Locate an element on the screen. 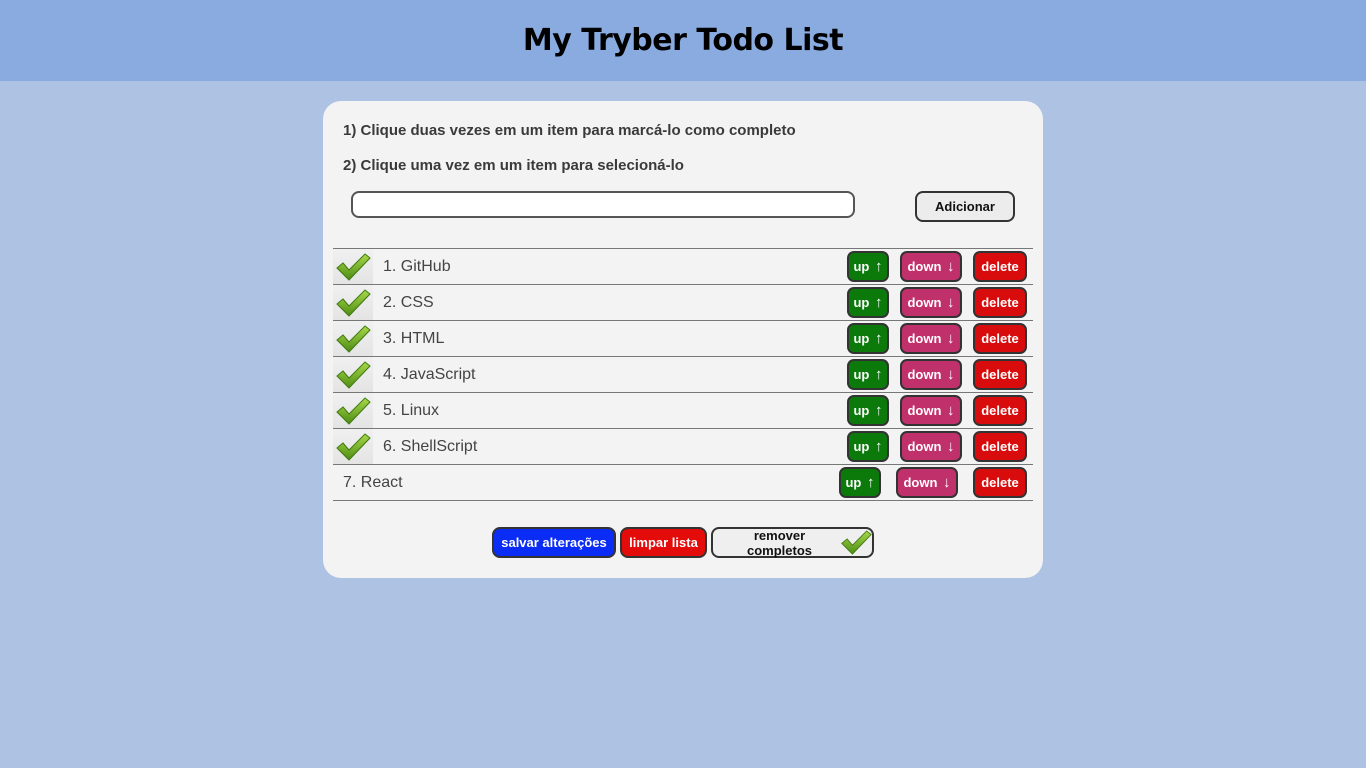 Image resolution: width=1366 pixels, height=768 pixels. page-title: My Tryber Todo List is located at coordinates (683, 40).